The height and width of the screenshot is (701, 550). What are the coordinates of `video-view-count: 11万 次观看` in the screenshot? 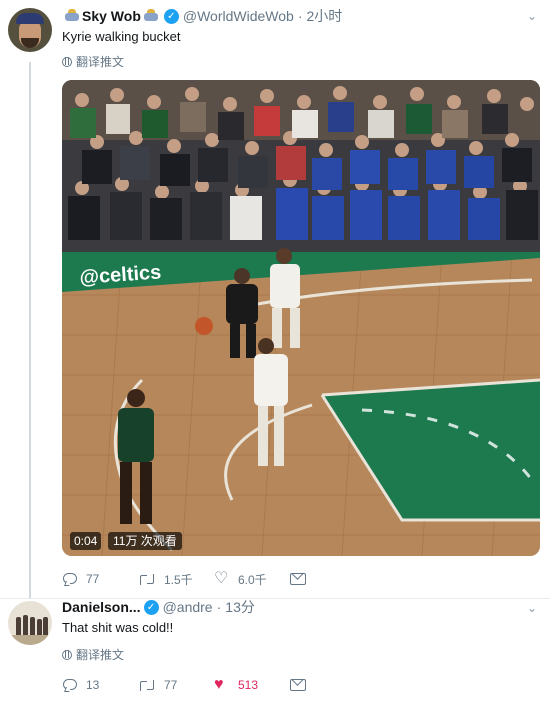 It's located at (145, 541).